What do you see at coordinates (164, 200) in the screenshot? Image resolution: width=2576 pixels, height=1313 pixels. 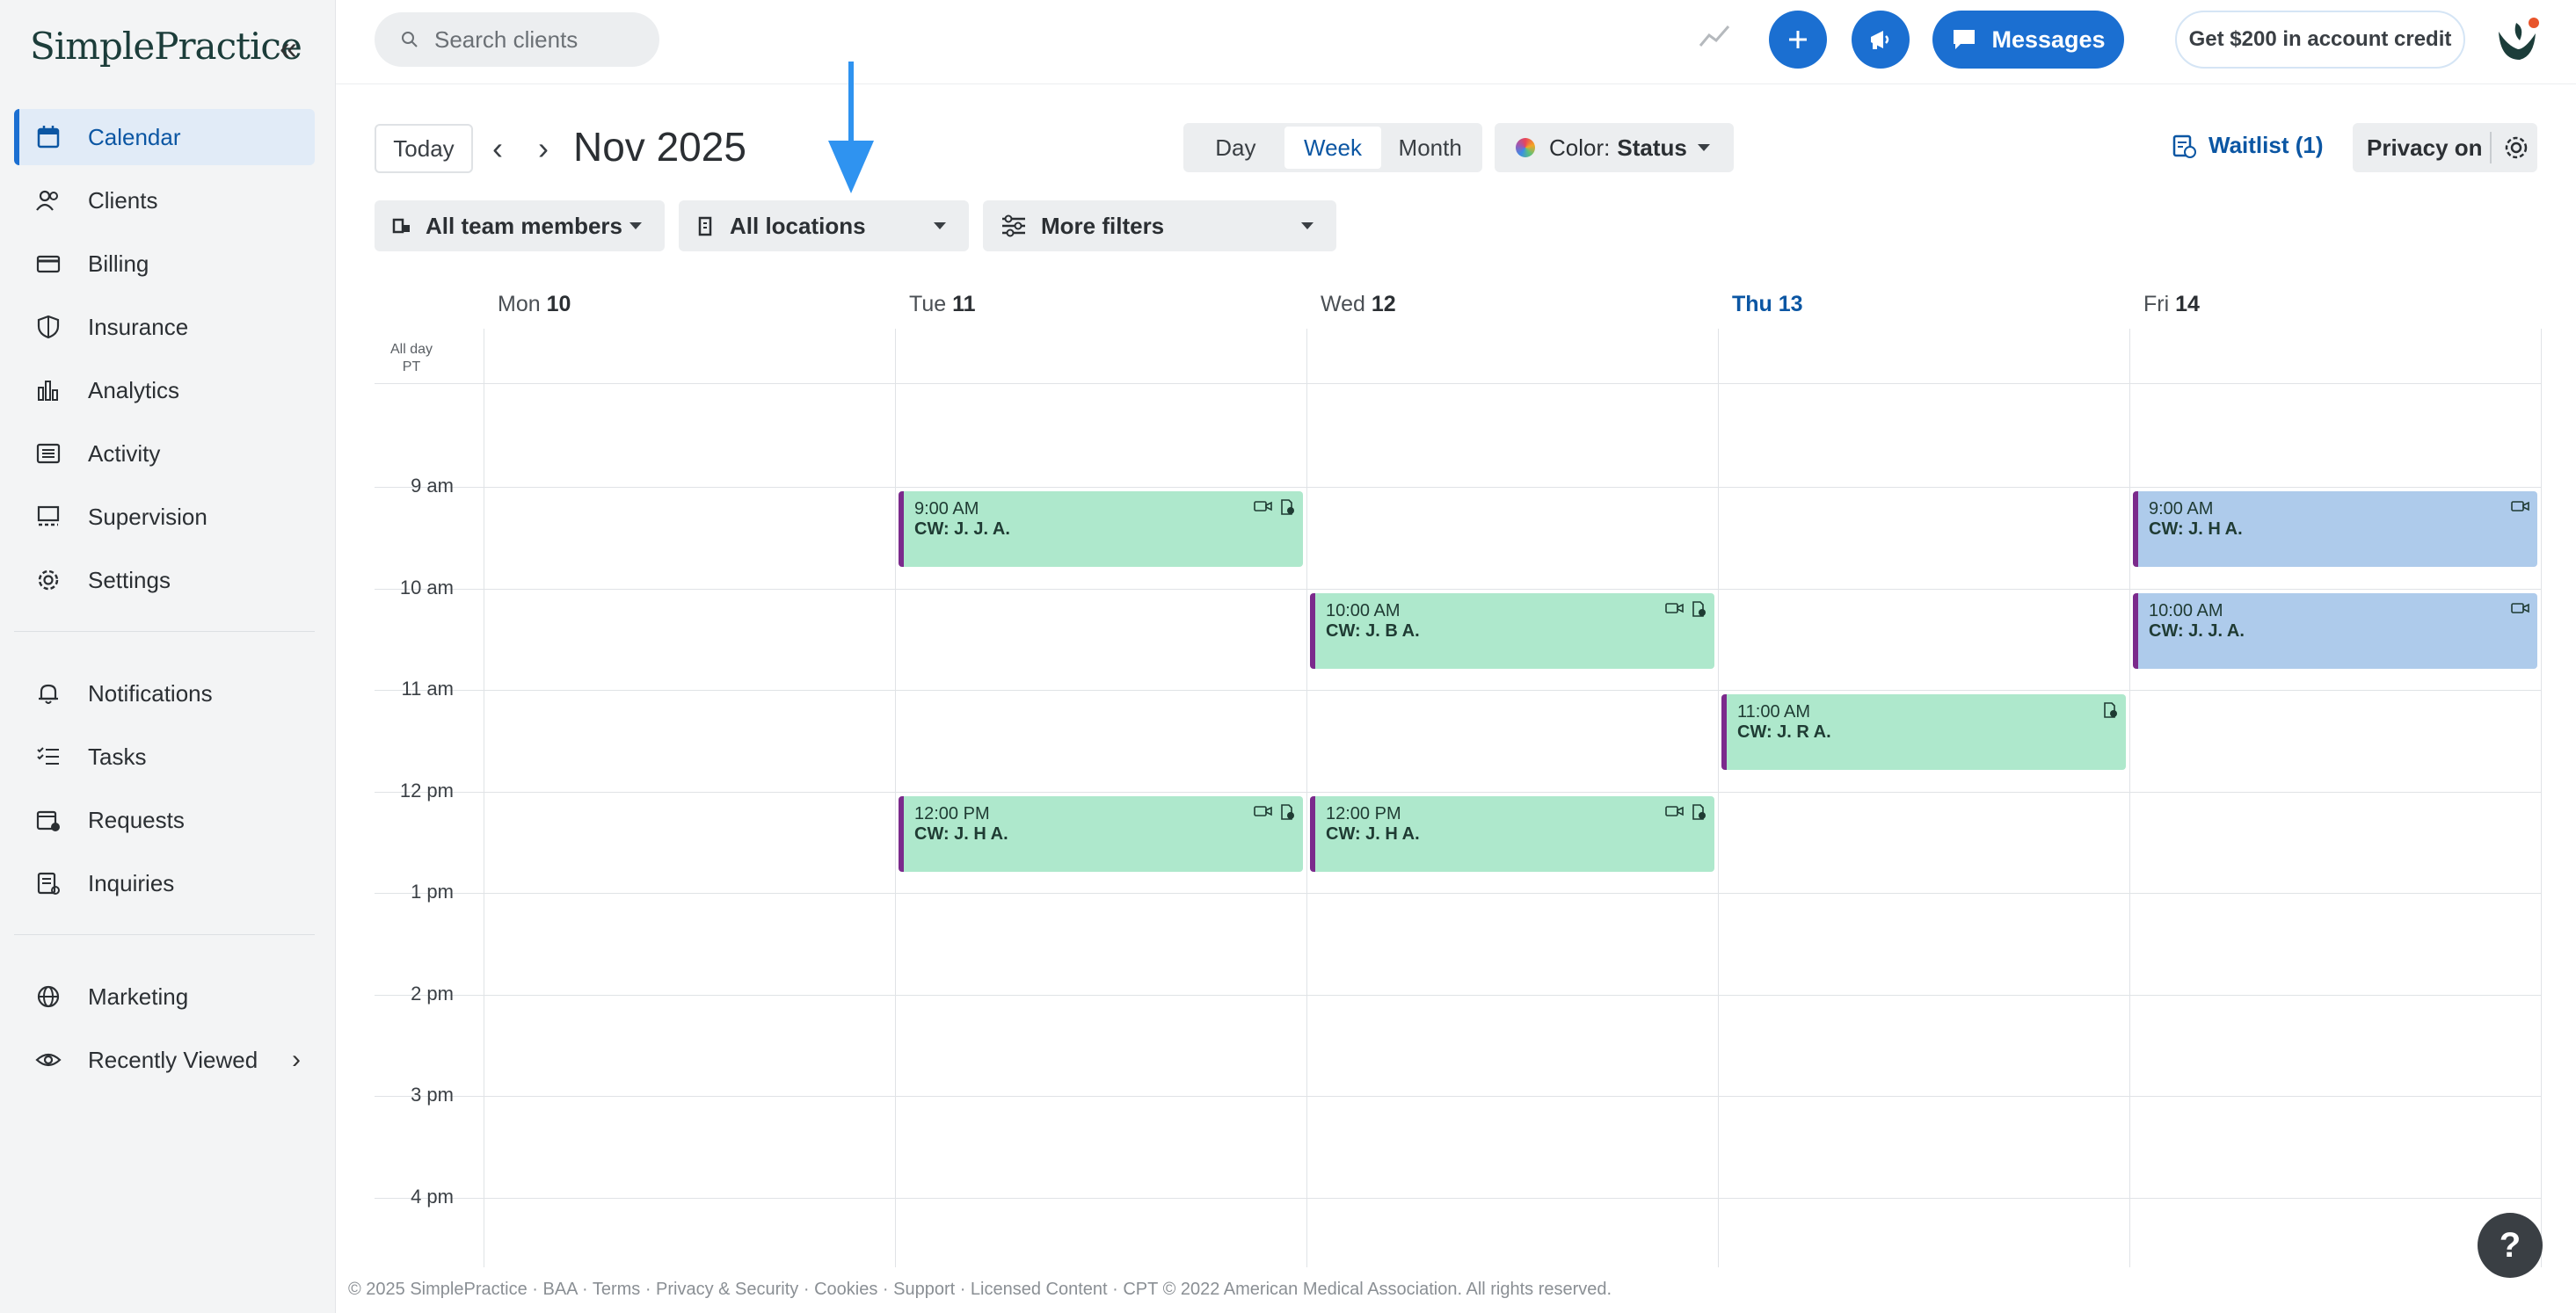 I see `sidebar-item-clients: Clients` at bounding box center [164, 200].